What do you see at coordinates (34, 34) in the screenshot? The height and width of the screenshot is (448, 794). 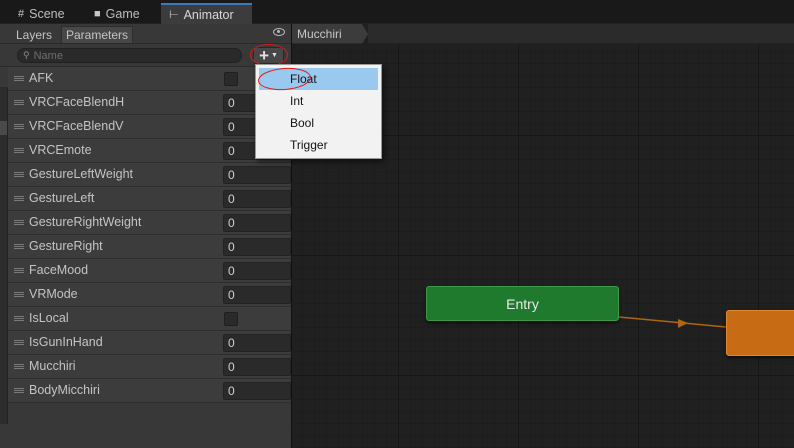 I see `subtab-layers: Layers` at bounding box center [34, 34].